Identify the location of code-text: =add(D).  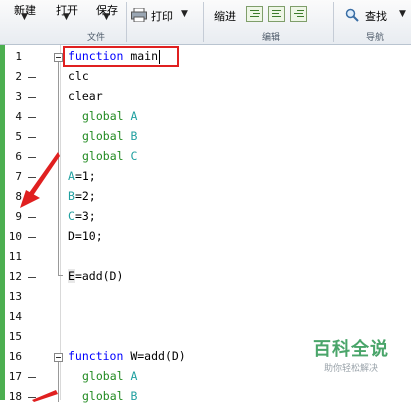
(99, 276).